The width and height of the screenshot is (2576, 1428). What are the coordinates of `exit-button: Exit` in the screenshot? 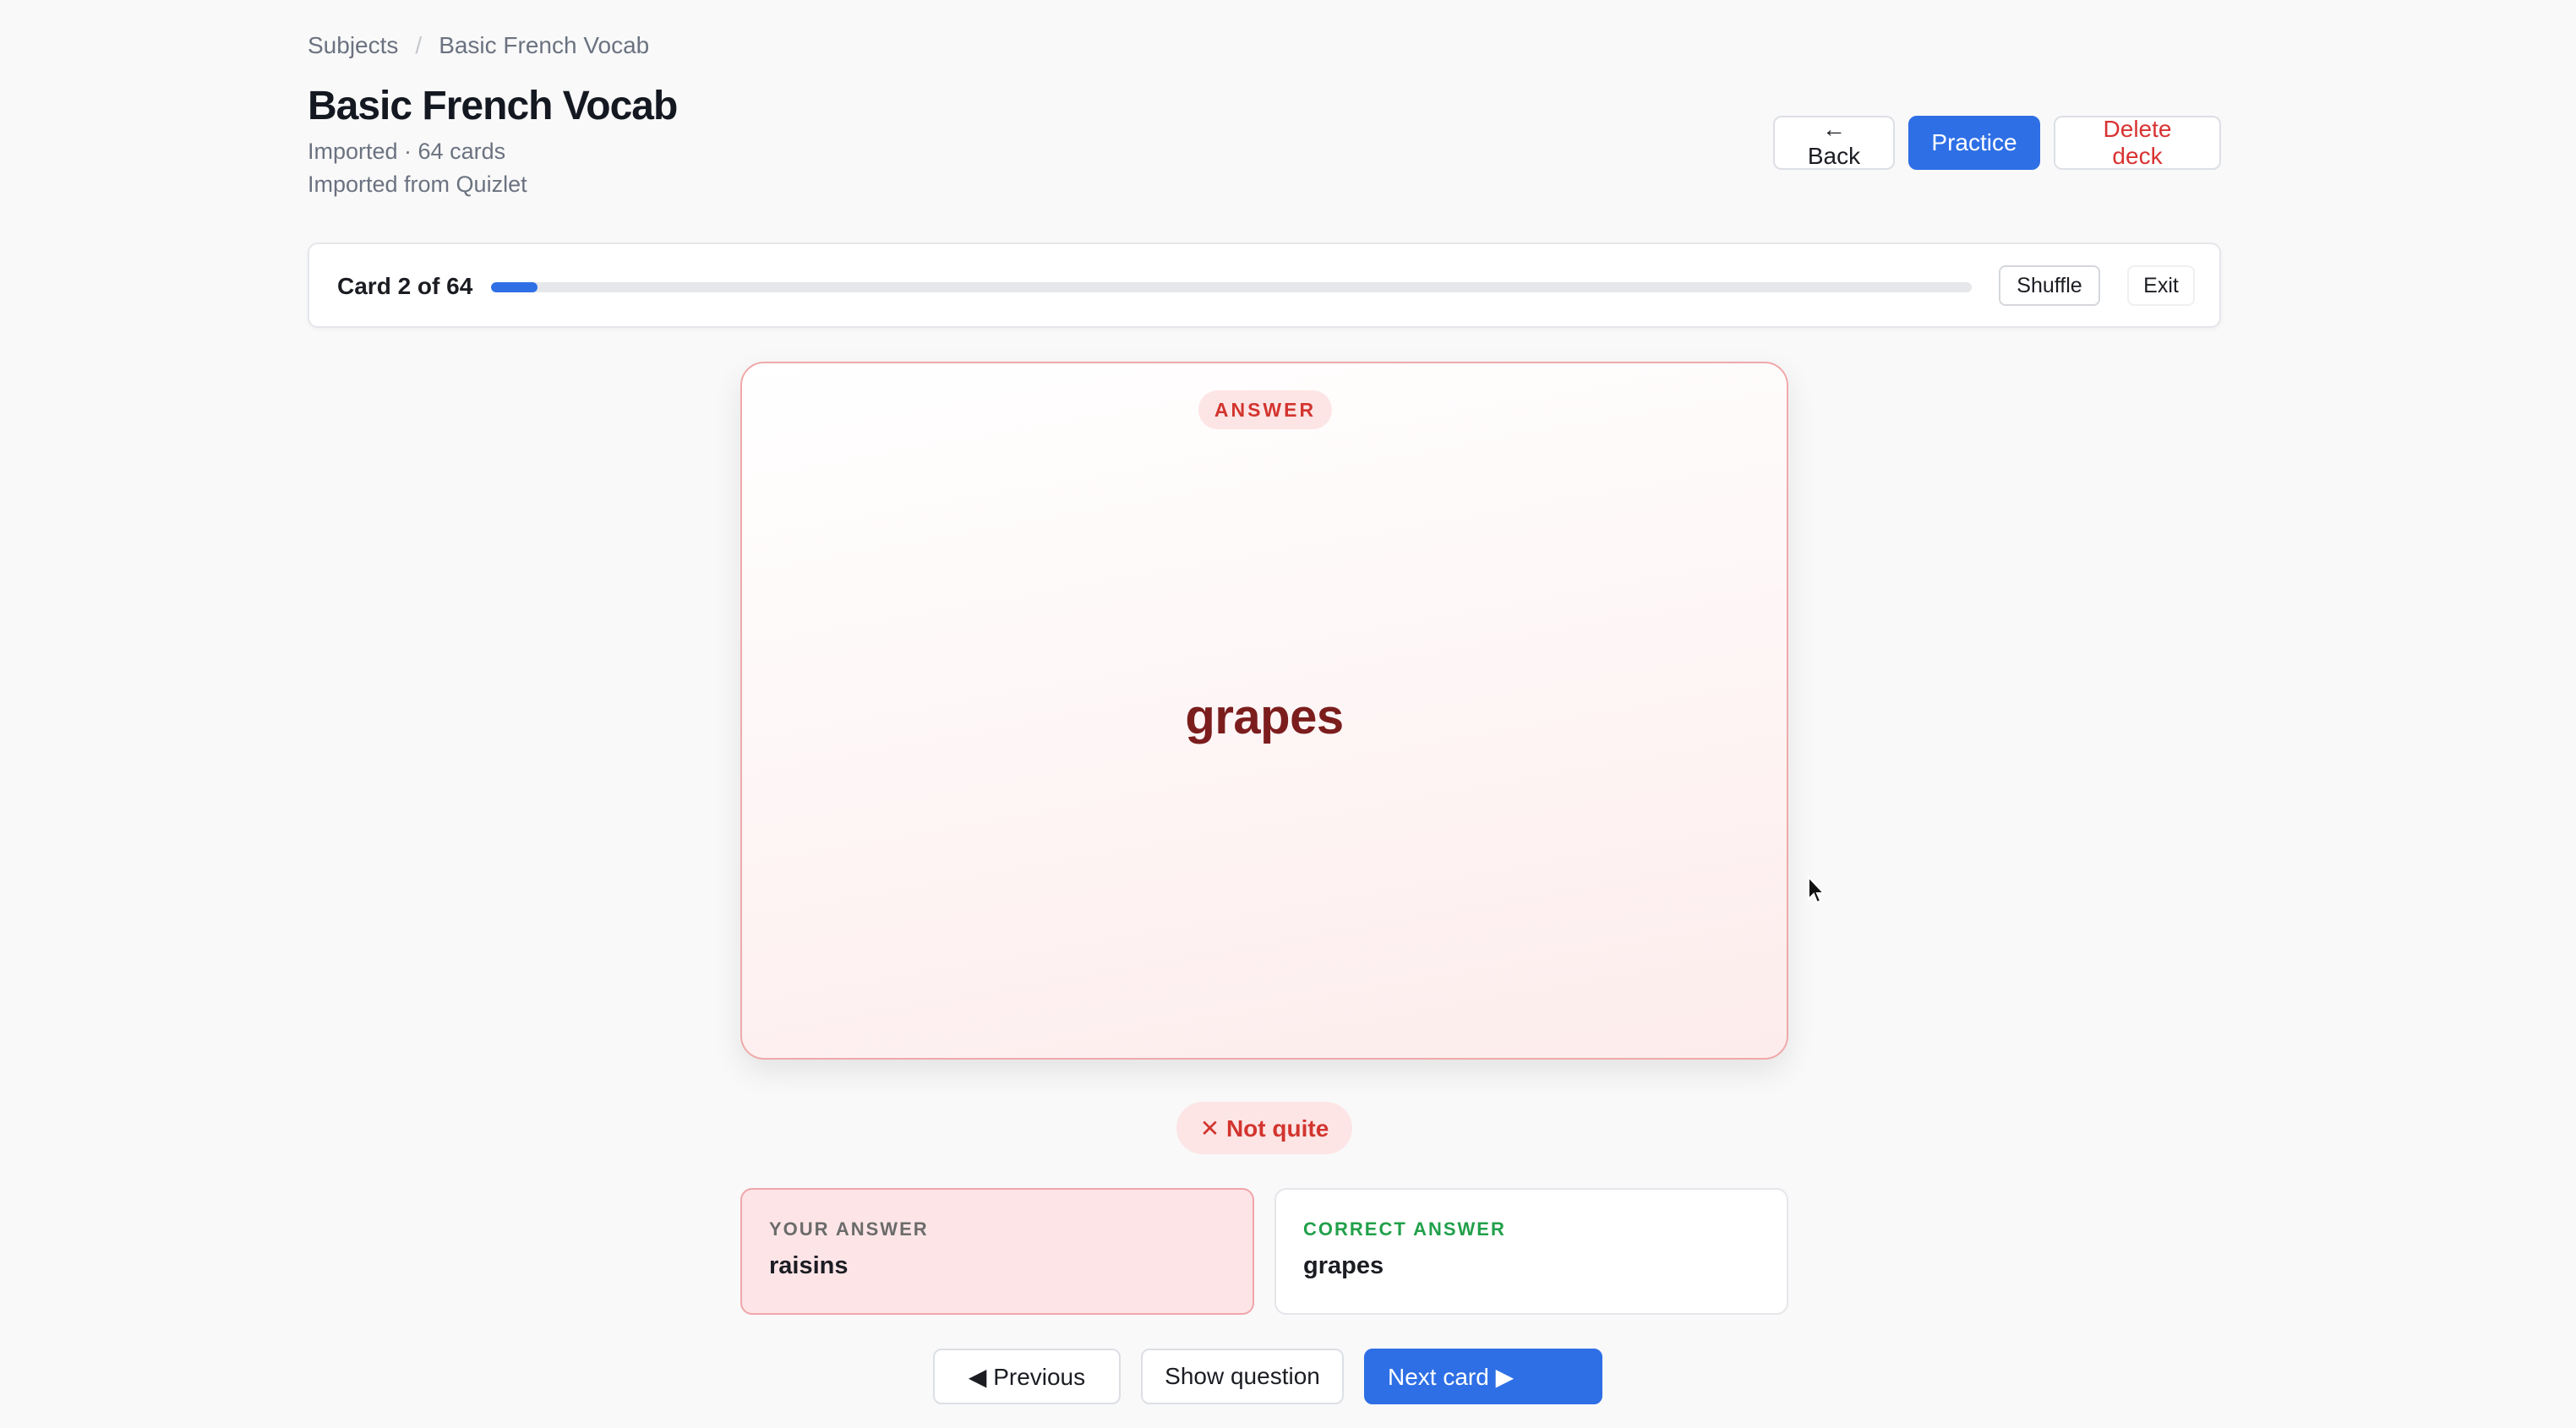 It's located at (2161, 285).